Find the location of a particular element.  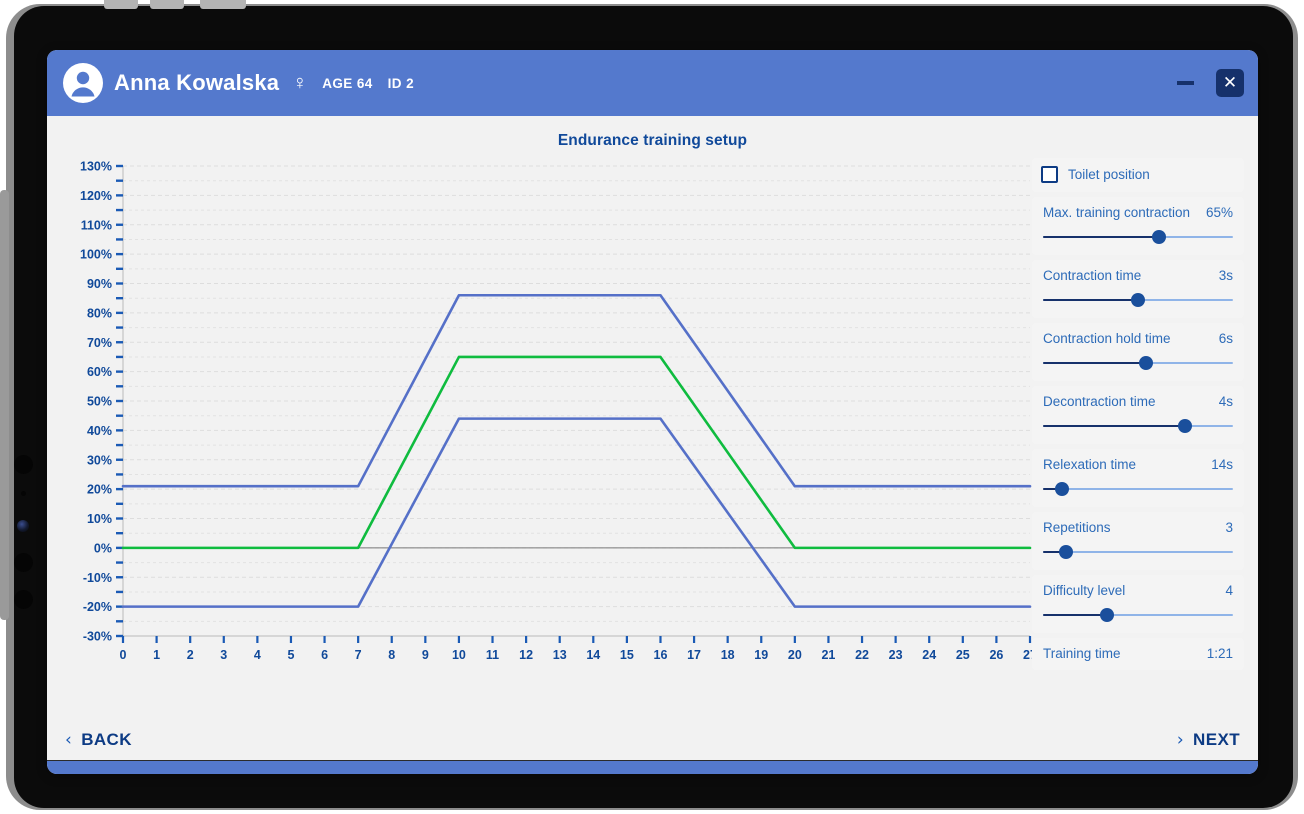

slider-control-contraction-time is located at coordinates (1138, 300).